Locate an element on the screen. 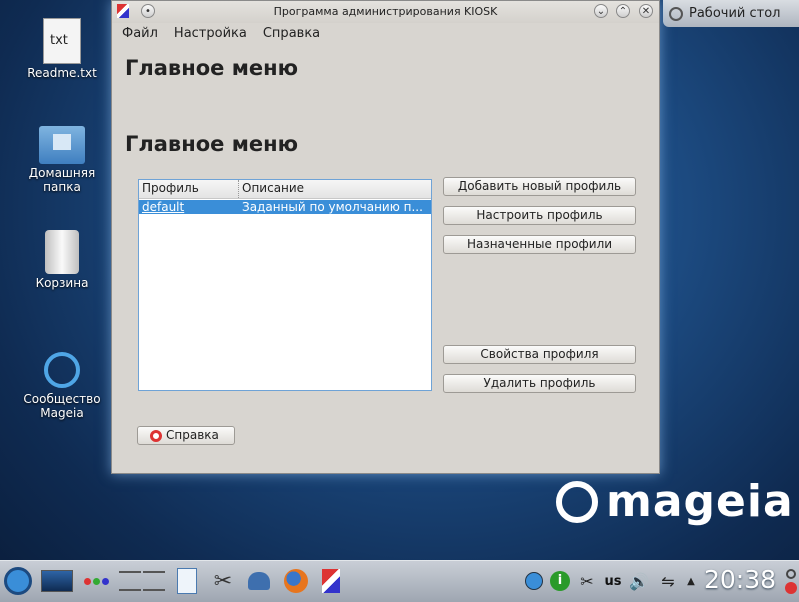 This screenshot has height=602, width=799. control-center-launcher is located at coordinates (259, 581).